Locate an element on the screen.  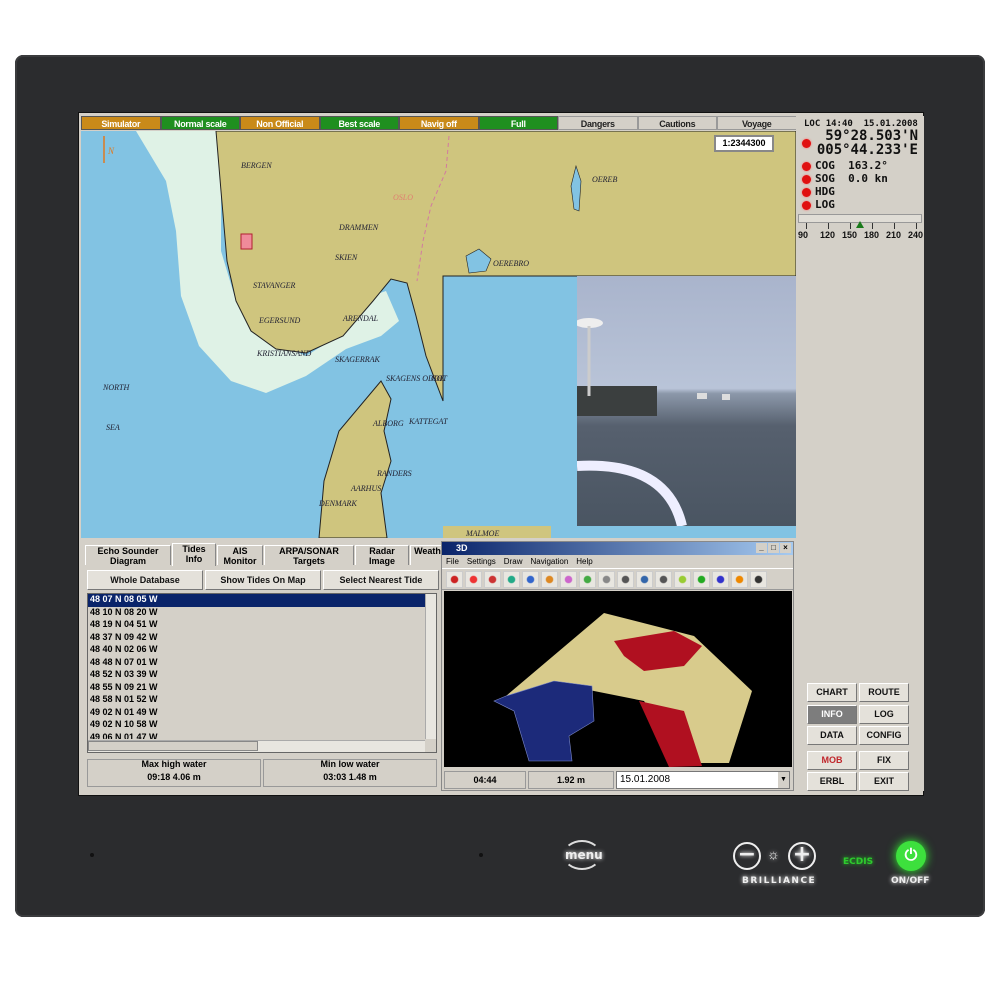
menu-help: Help is located at coordinates (584, 561).